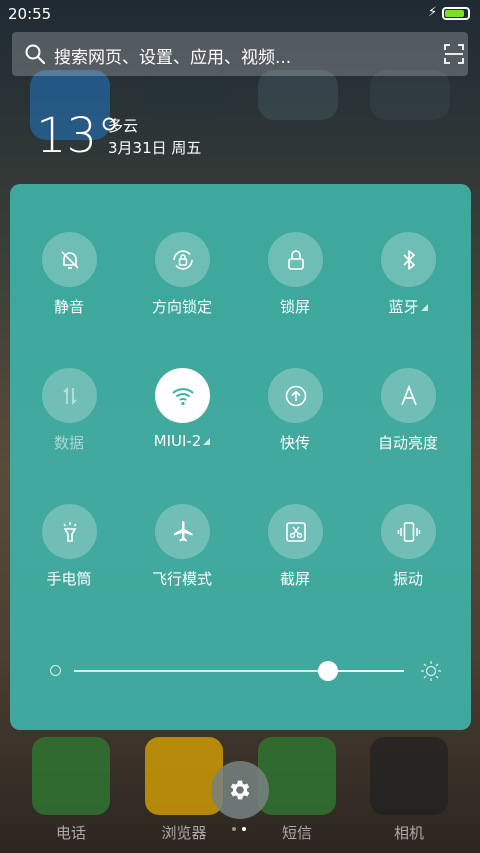 Image resolution: width=480 pixels, height=853 pixels. What do you see at coordinates (184, 833) in the screenshot?
I see `dock-label-browser: 浏览器` at bounding box center [184, 833].